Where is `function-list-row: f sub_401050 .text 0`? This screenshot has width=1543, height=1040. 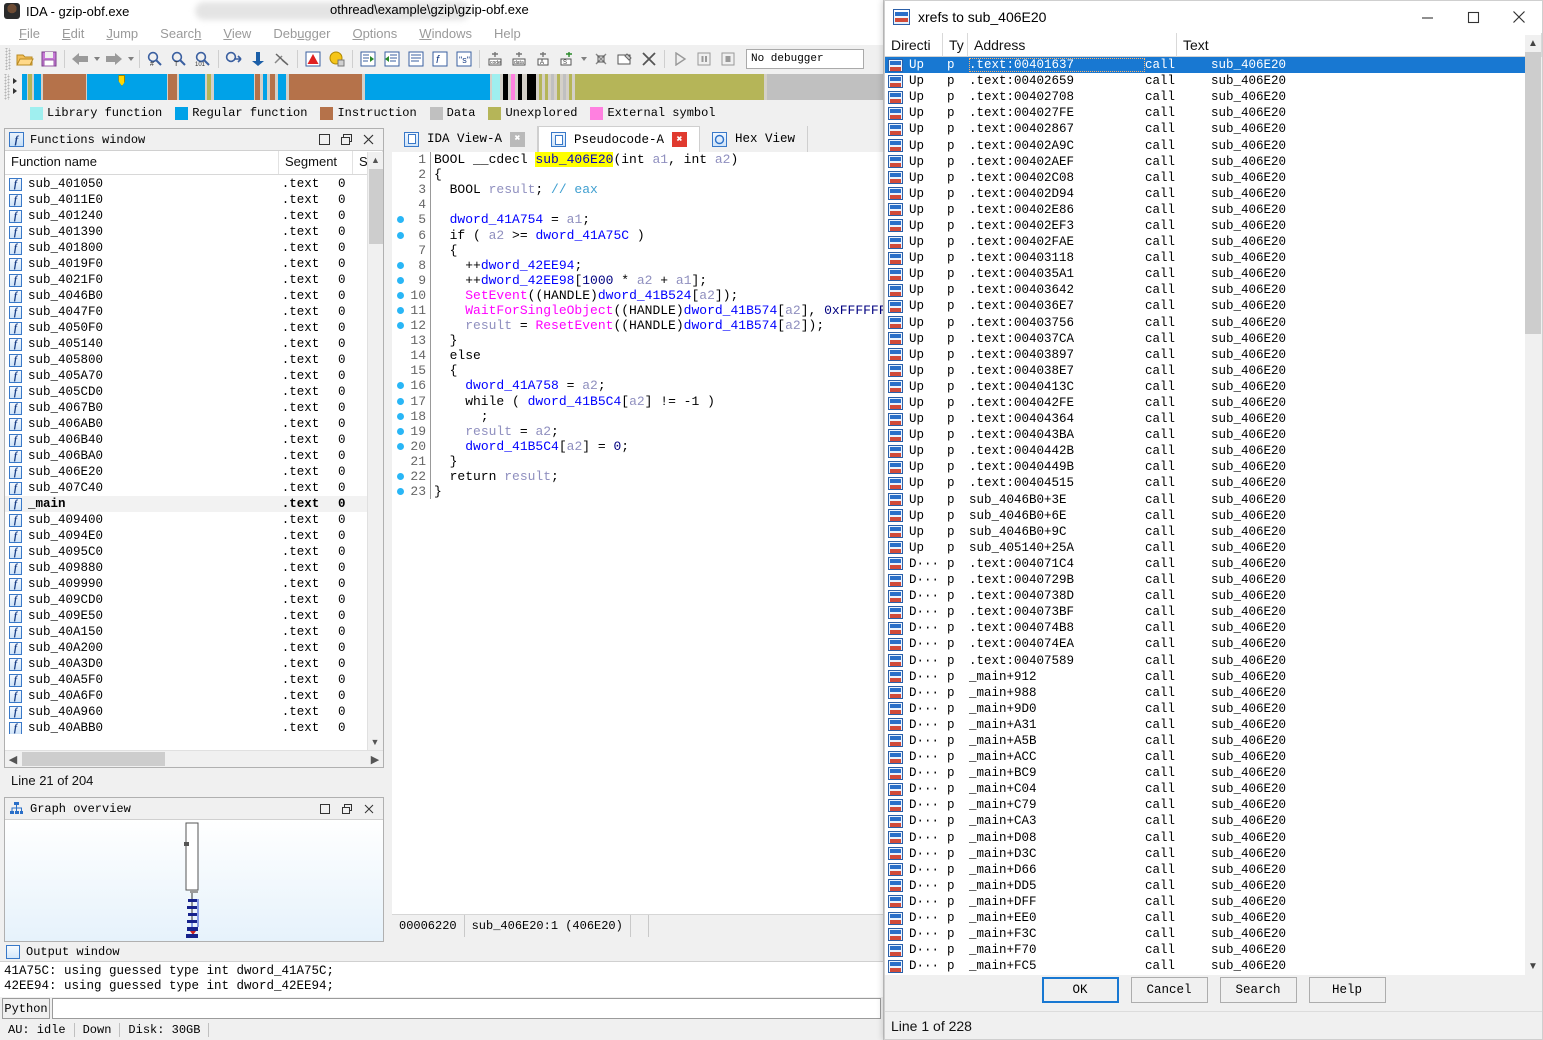
function-list-row: f sub_401050 .text 0 is located at coordinates (186, 184).